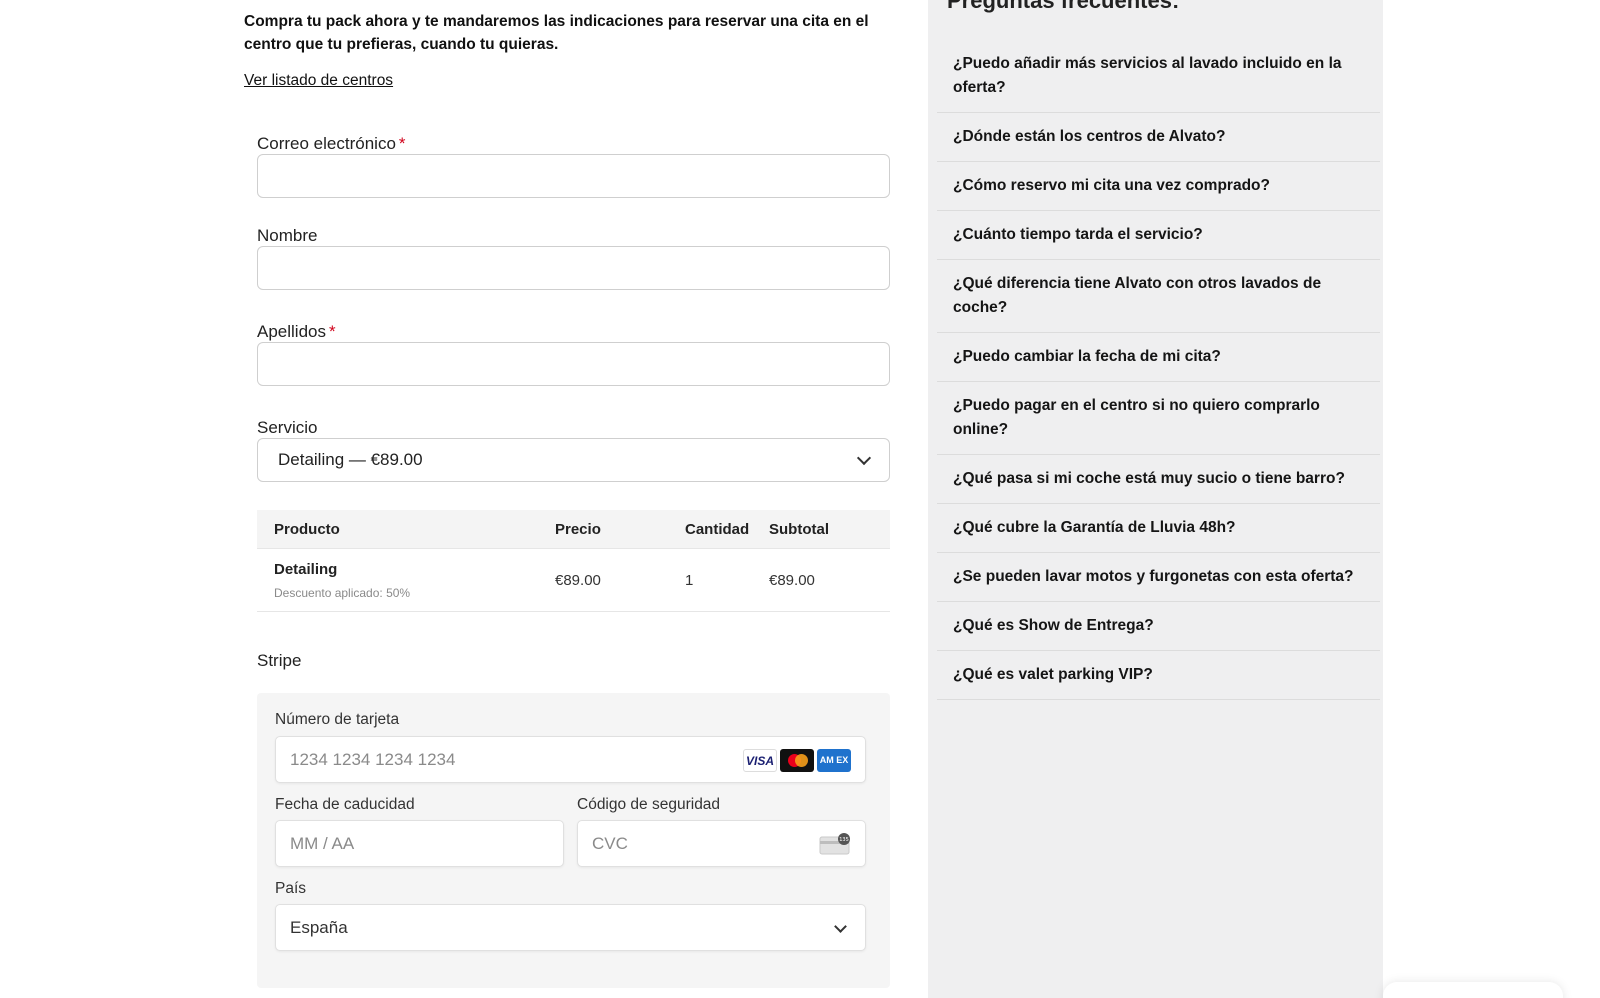 The width and height of the screenshot is (1600, 998). I want to click on cvc-card-icon: 135, so click(834, 844).